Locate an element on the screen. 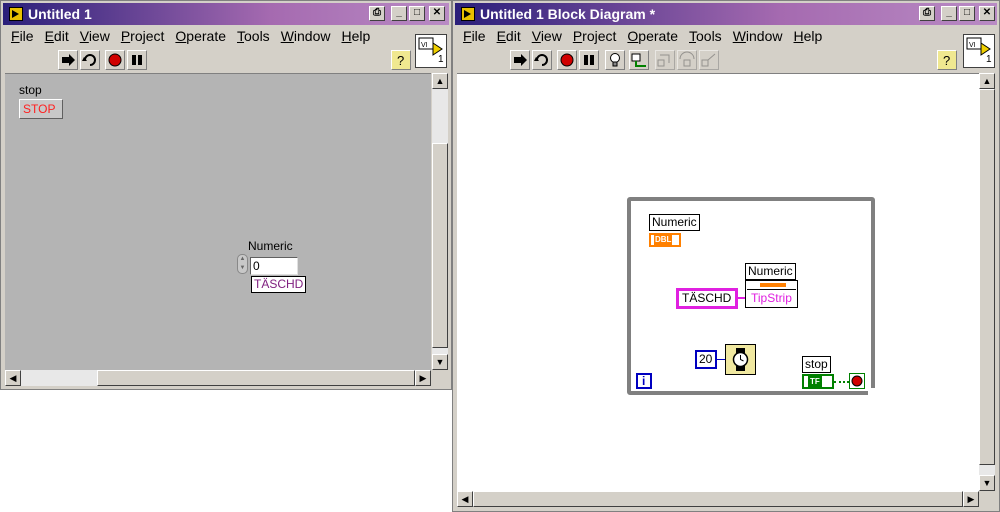 The image size is (1000, 512). stop-button-label: stop is located at coordinates (30, 90).